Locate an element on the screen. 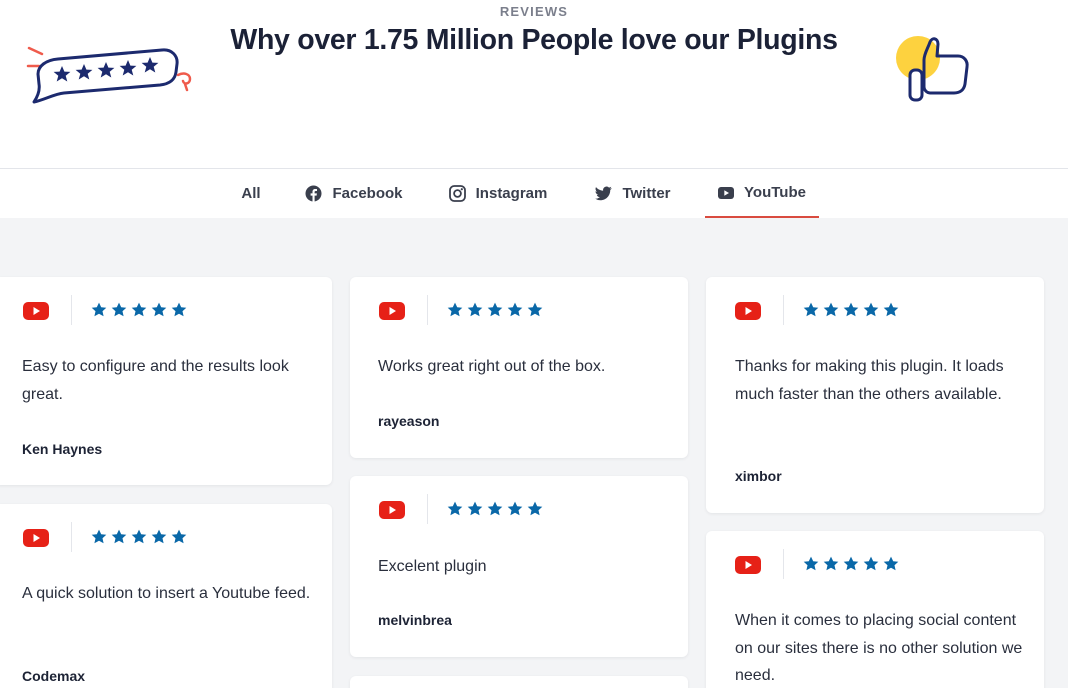 This screenshot has width=1068, height=688. tab-twitter: Twitter is located at coordinates (633, 193).